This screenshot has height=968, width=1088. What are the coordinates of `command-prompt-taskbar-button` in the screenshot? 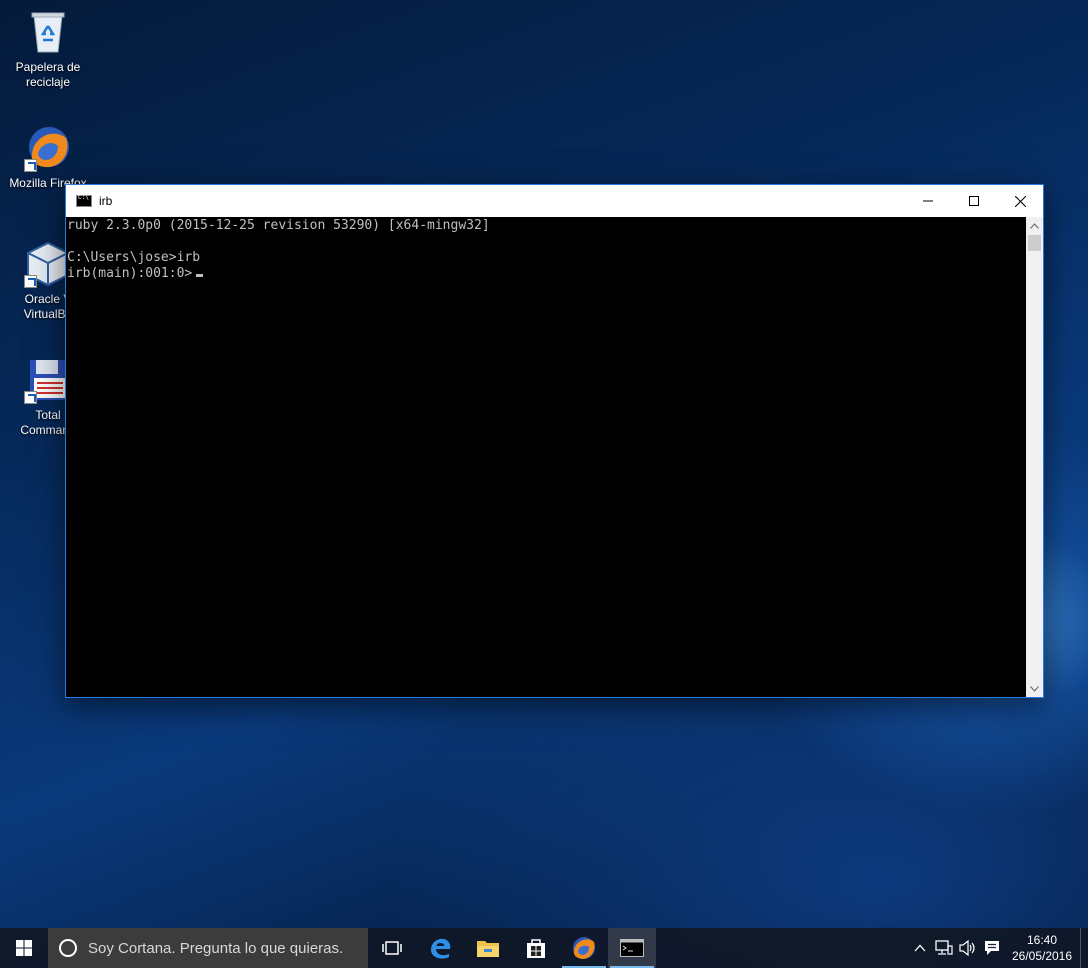 It's located at (632, 948).